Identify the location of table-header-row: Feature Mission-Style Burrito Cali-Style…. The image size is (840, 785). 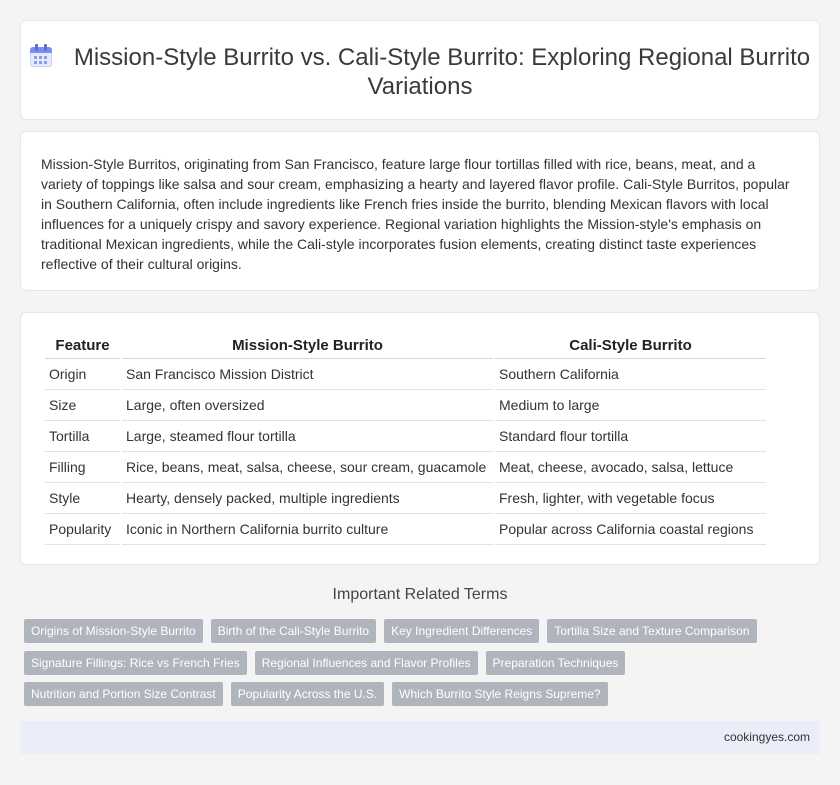
(405, 346).